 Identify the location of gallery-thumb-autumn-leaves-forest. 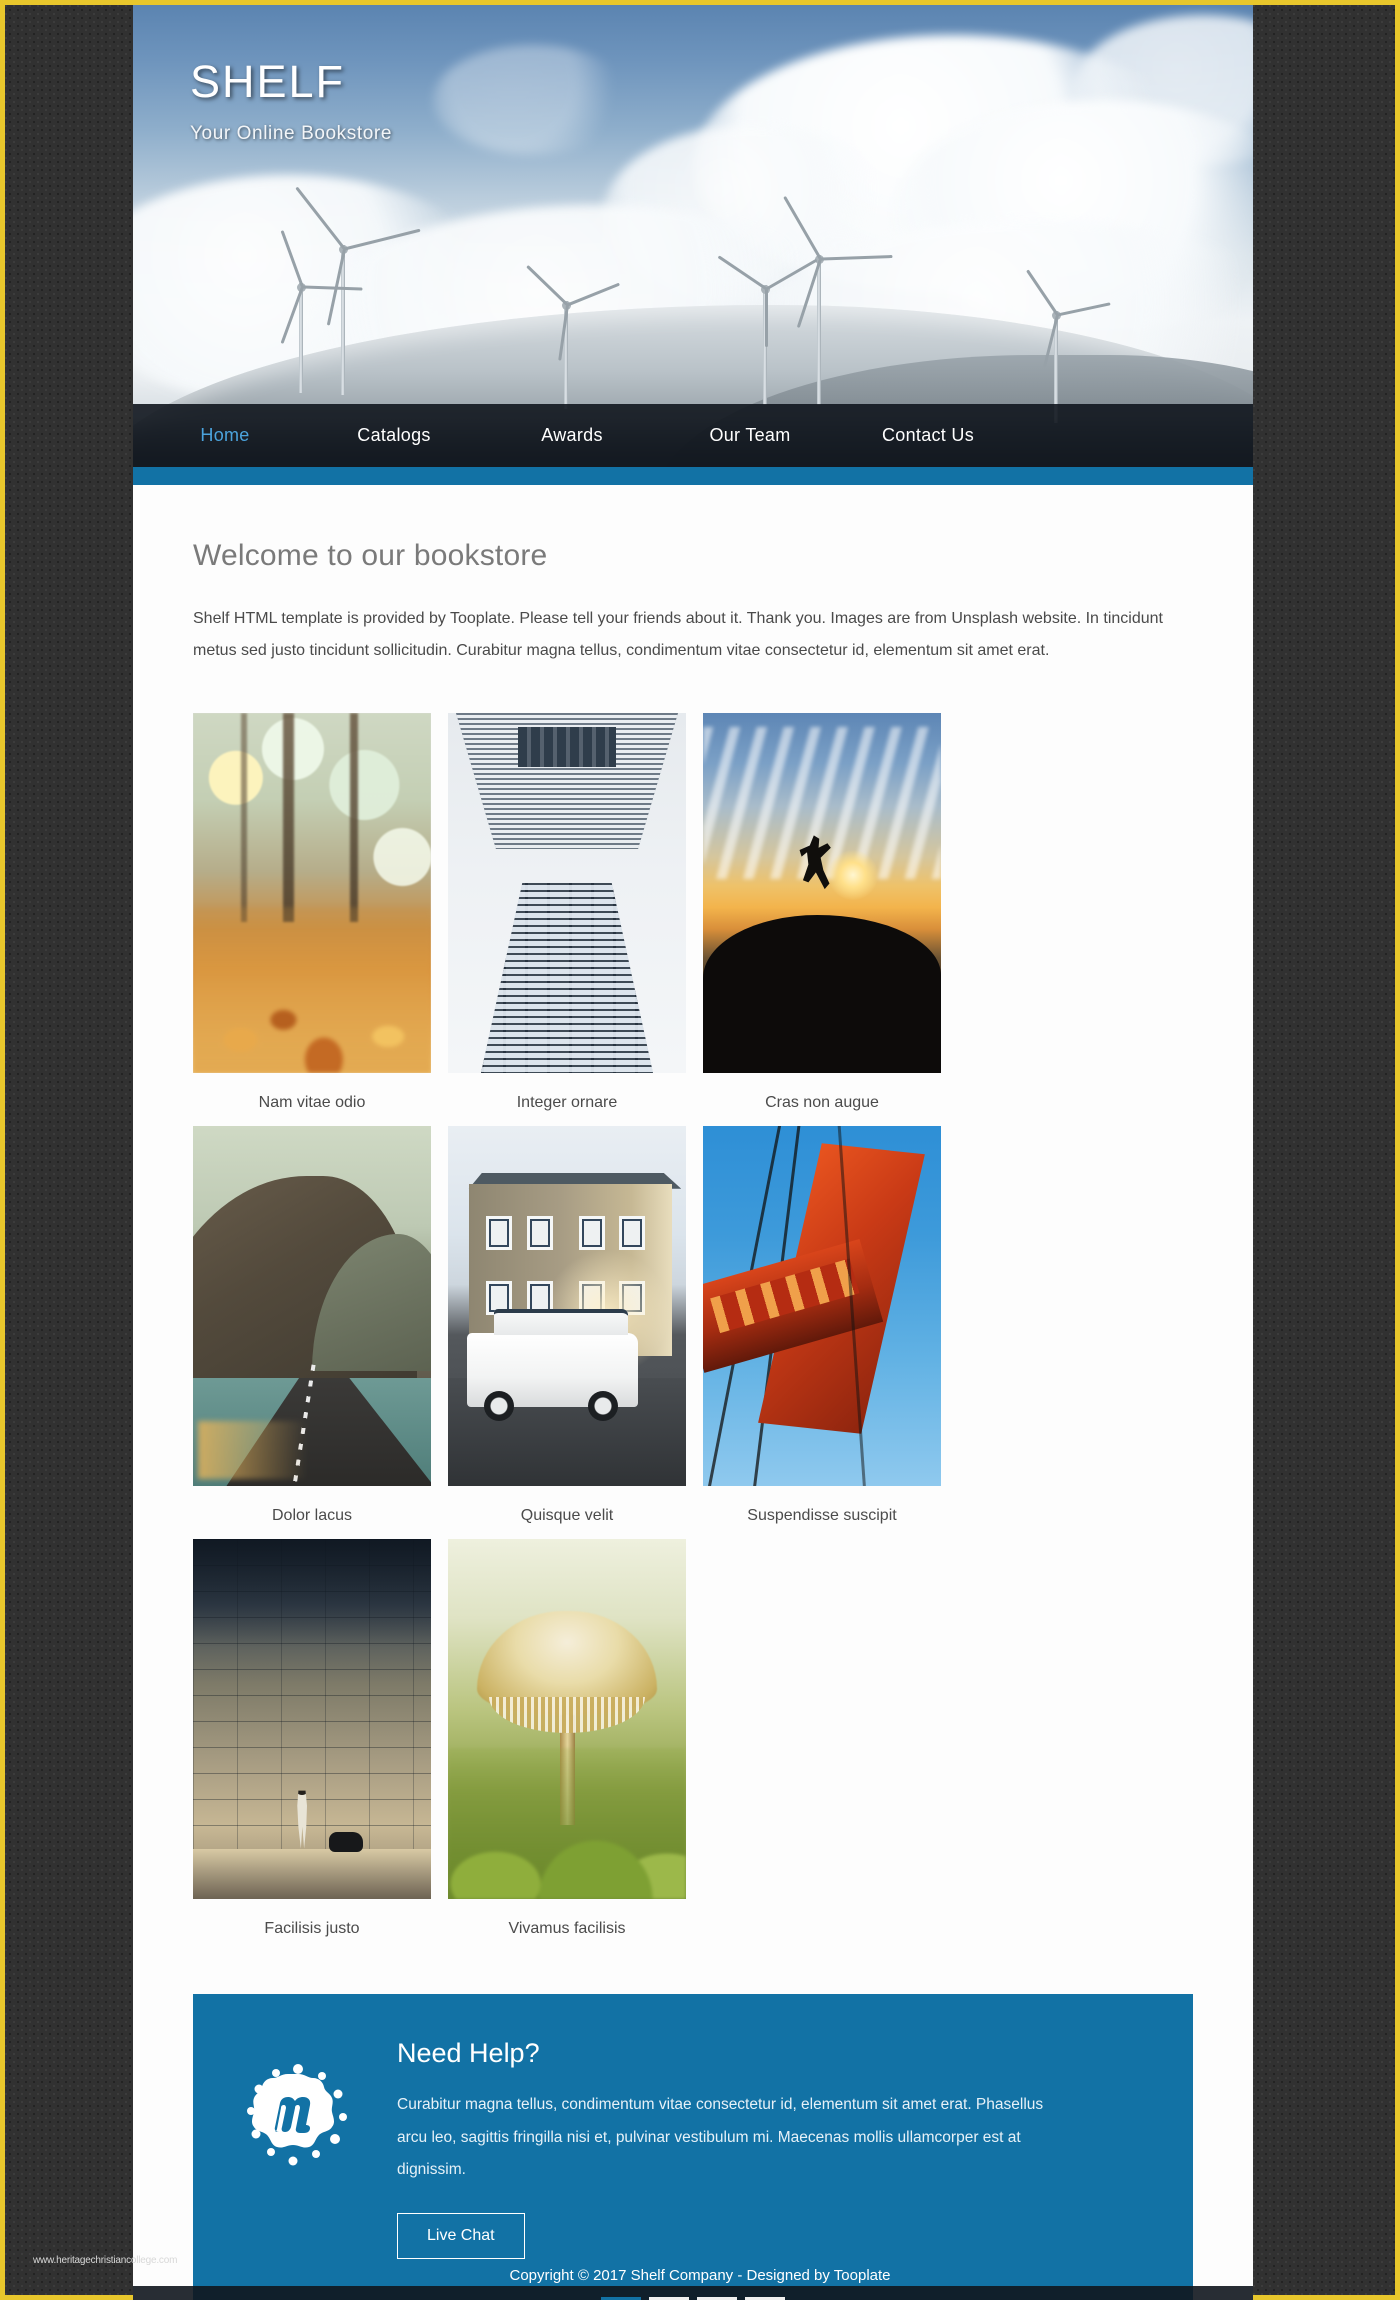
(312, 893).